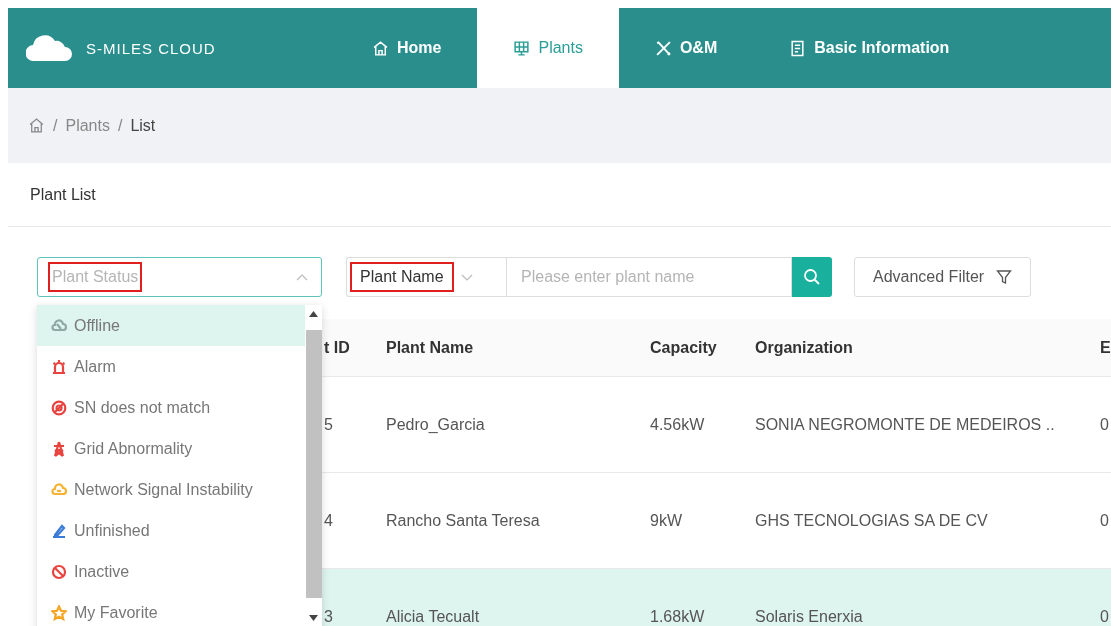 The image size is (1111, 626). Describe the element at coordinates (87, 125) in the screenshot. I see `breadcrumb-item: Plants` at that location.